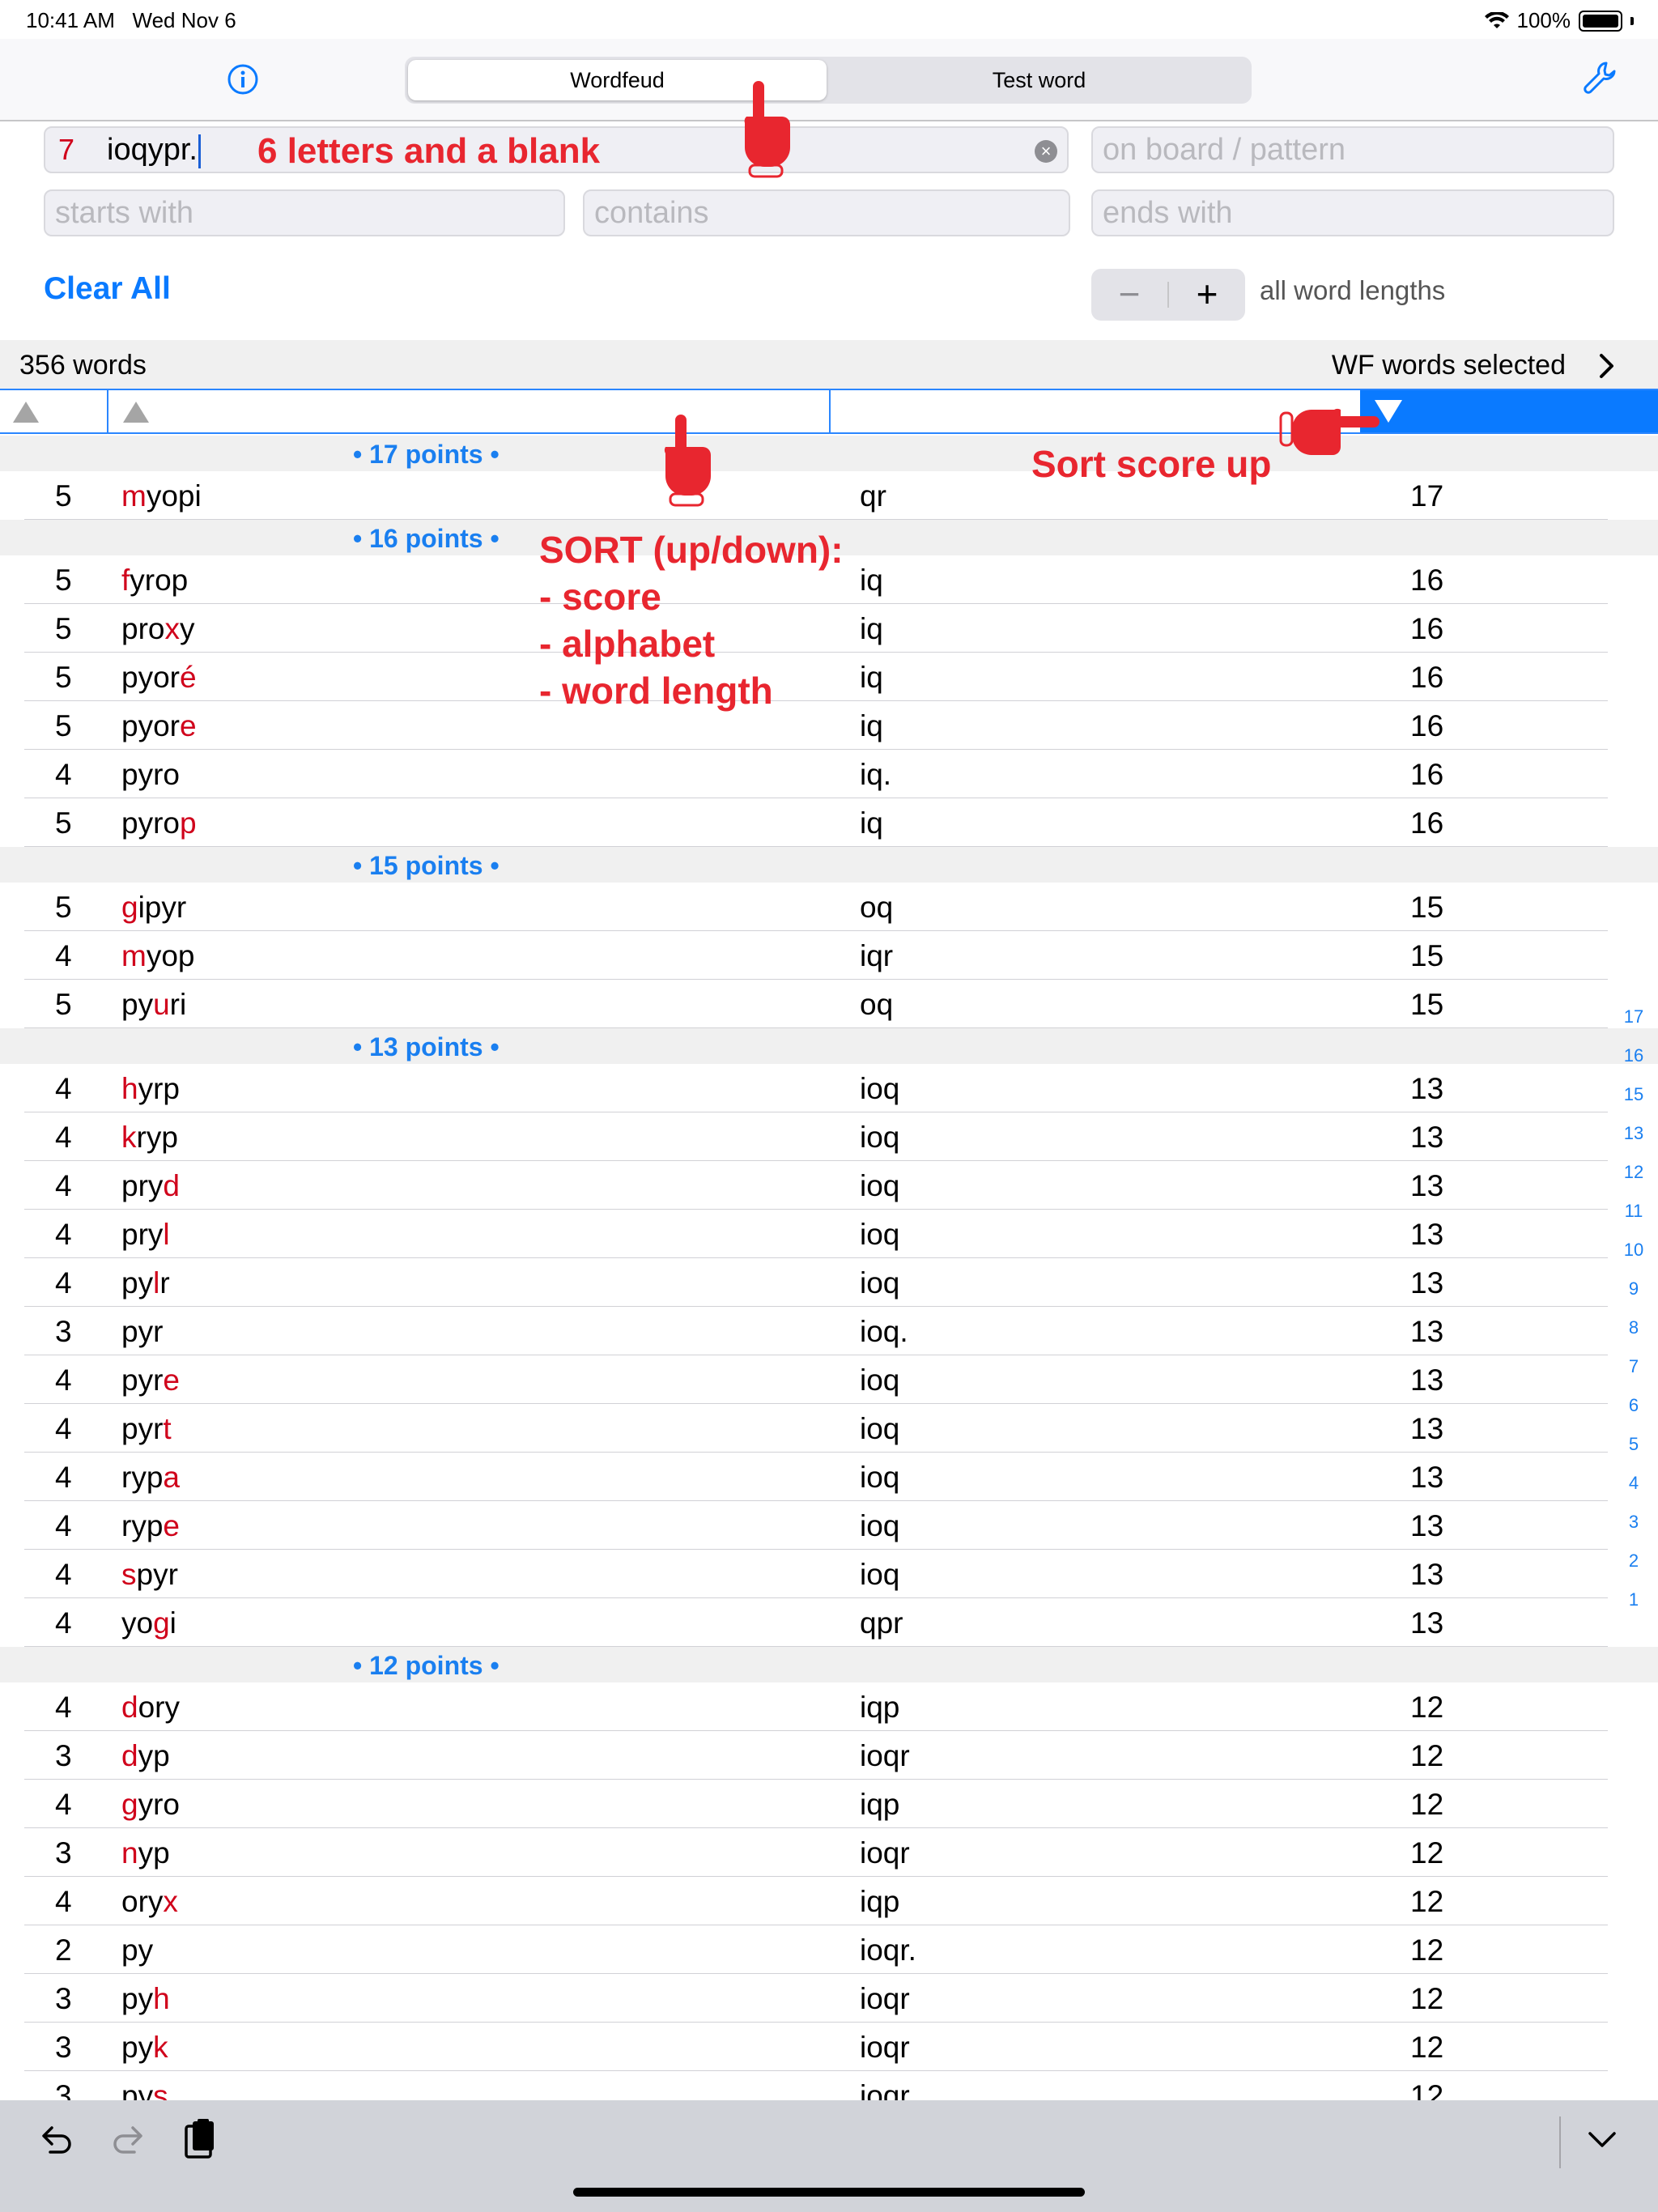 Image resolution: width=1658 pixels, height=2212 pixels. I want to click on word: myop, so click(157, 956).